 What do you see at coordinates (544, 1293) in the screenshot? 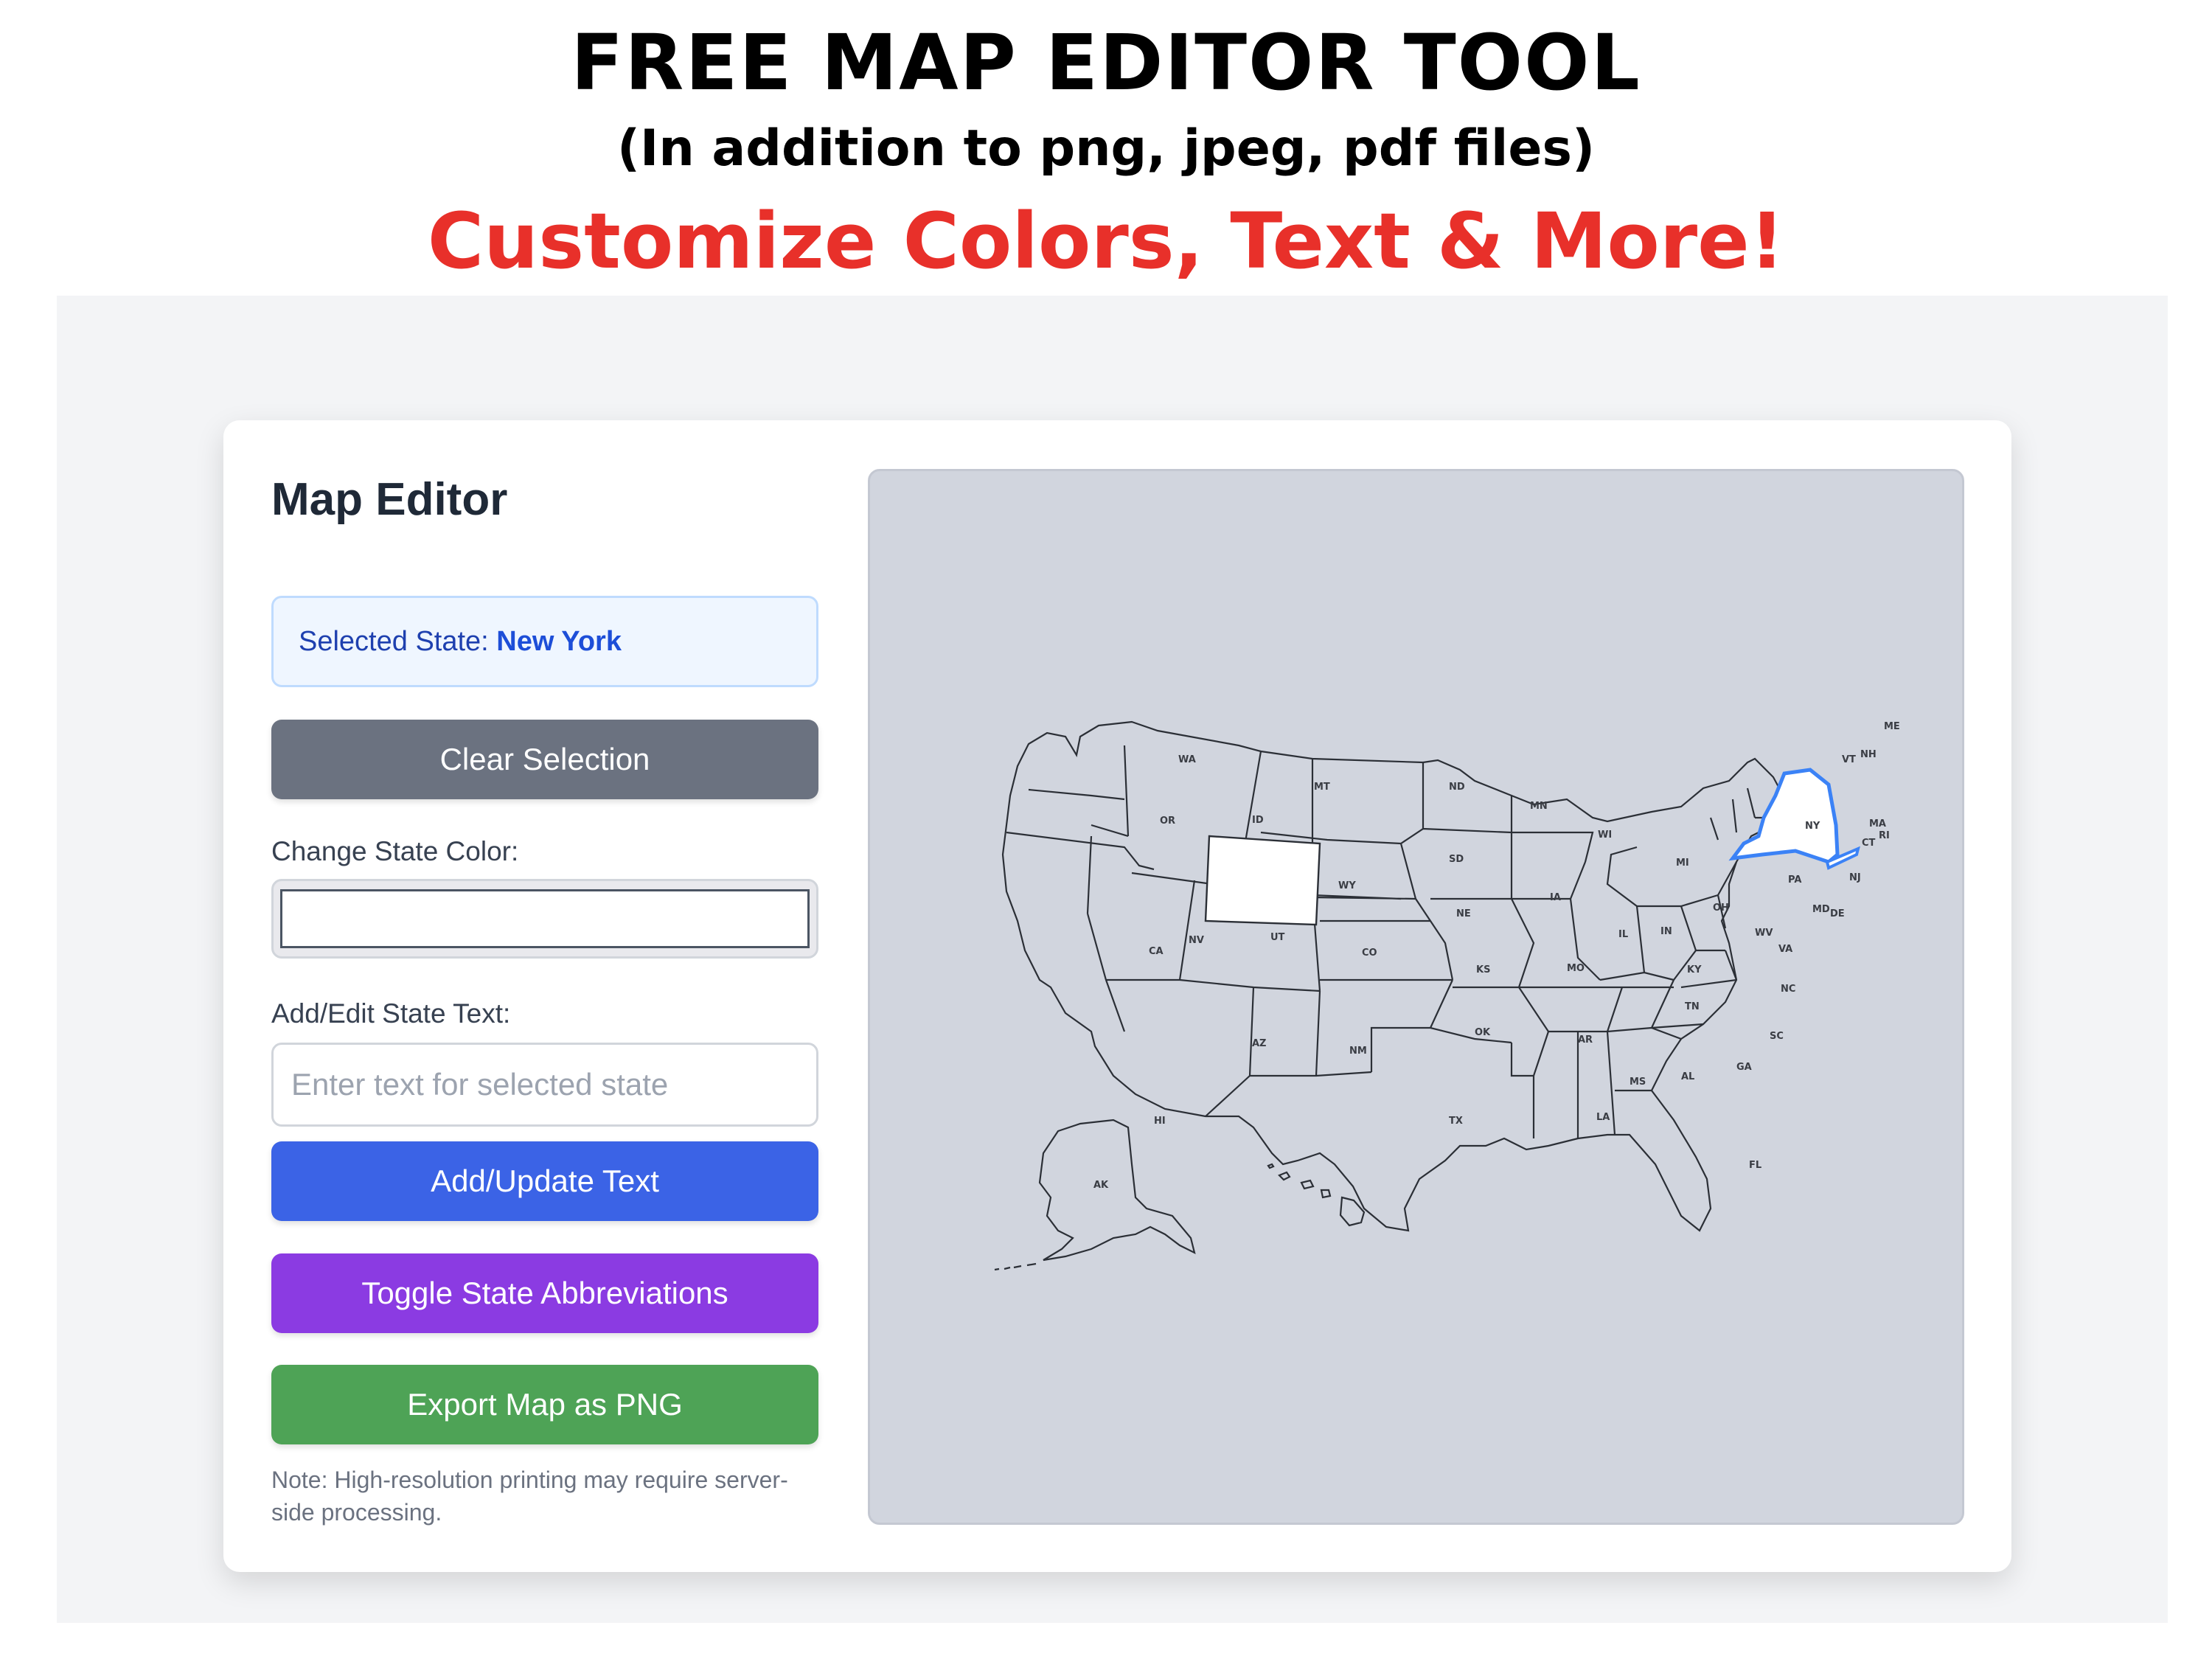
I see `toggle-abbreviations-button: Toggle State Abbreviations` at bounding box center [544, 1293].